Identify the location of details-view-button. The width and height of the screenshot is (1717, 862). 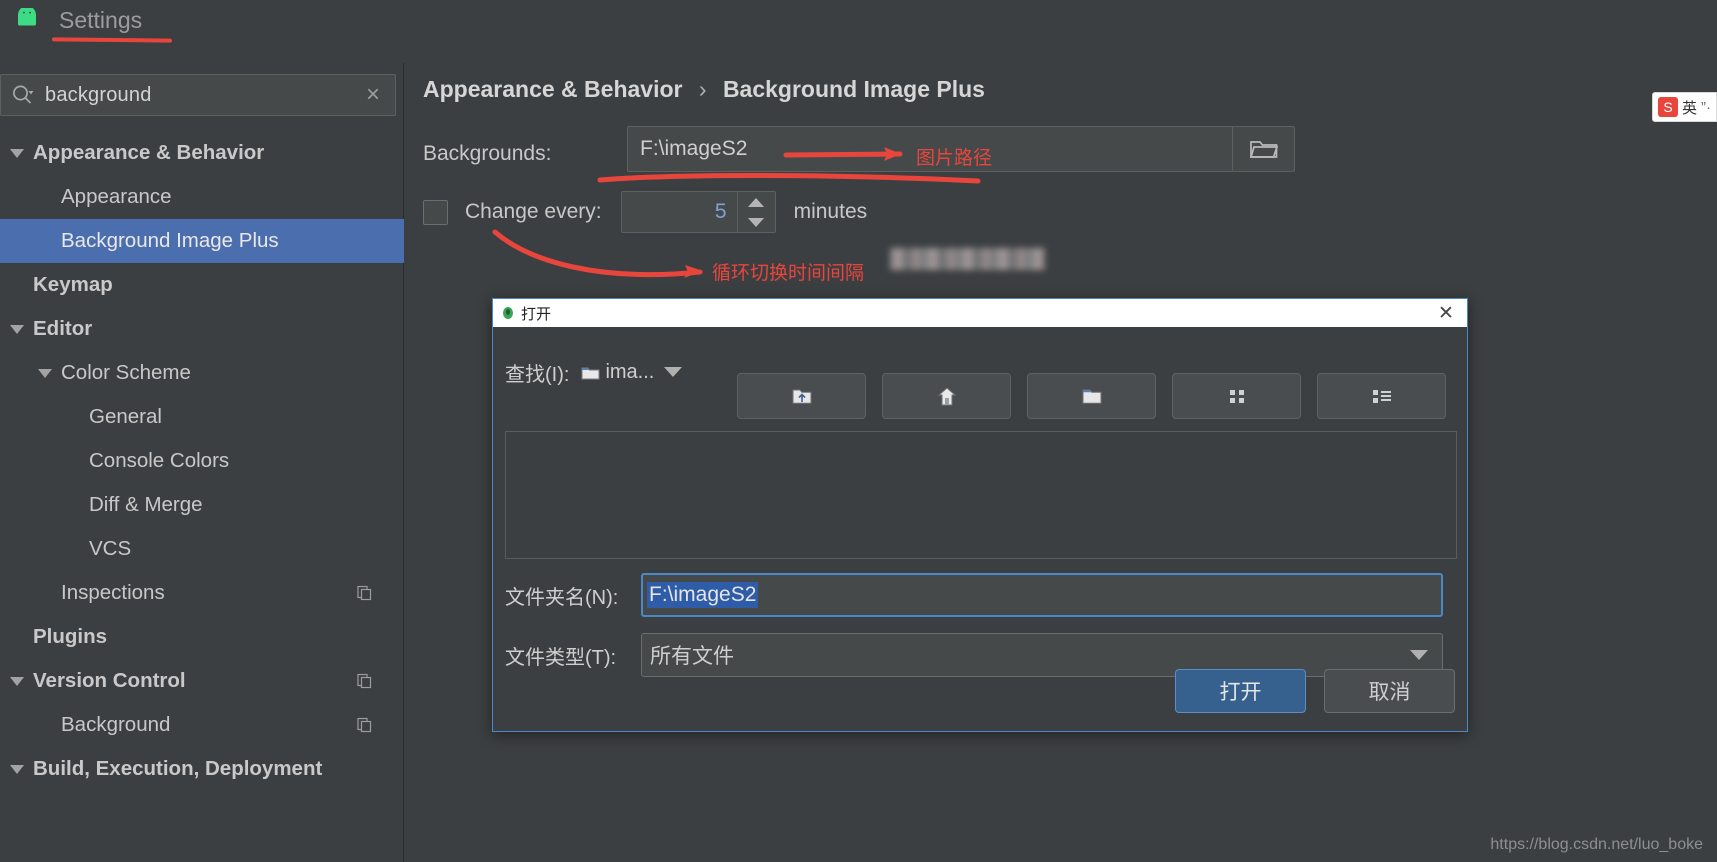
(1381, 396).